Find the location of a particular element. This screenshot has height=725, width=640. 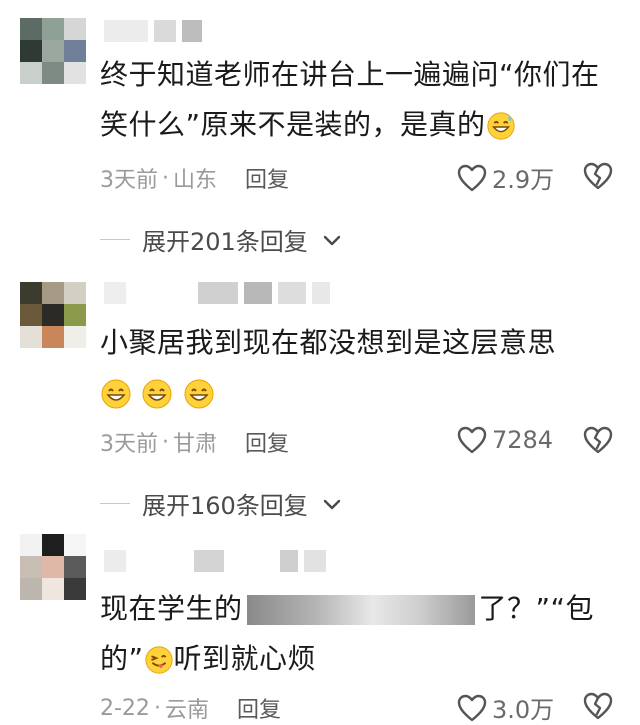

like-count: 2.9万 is located at coordinates (523, 180).